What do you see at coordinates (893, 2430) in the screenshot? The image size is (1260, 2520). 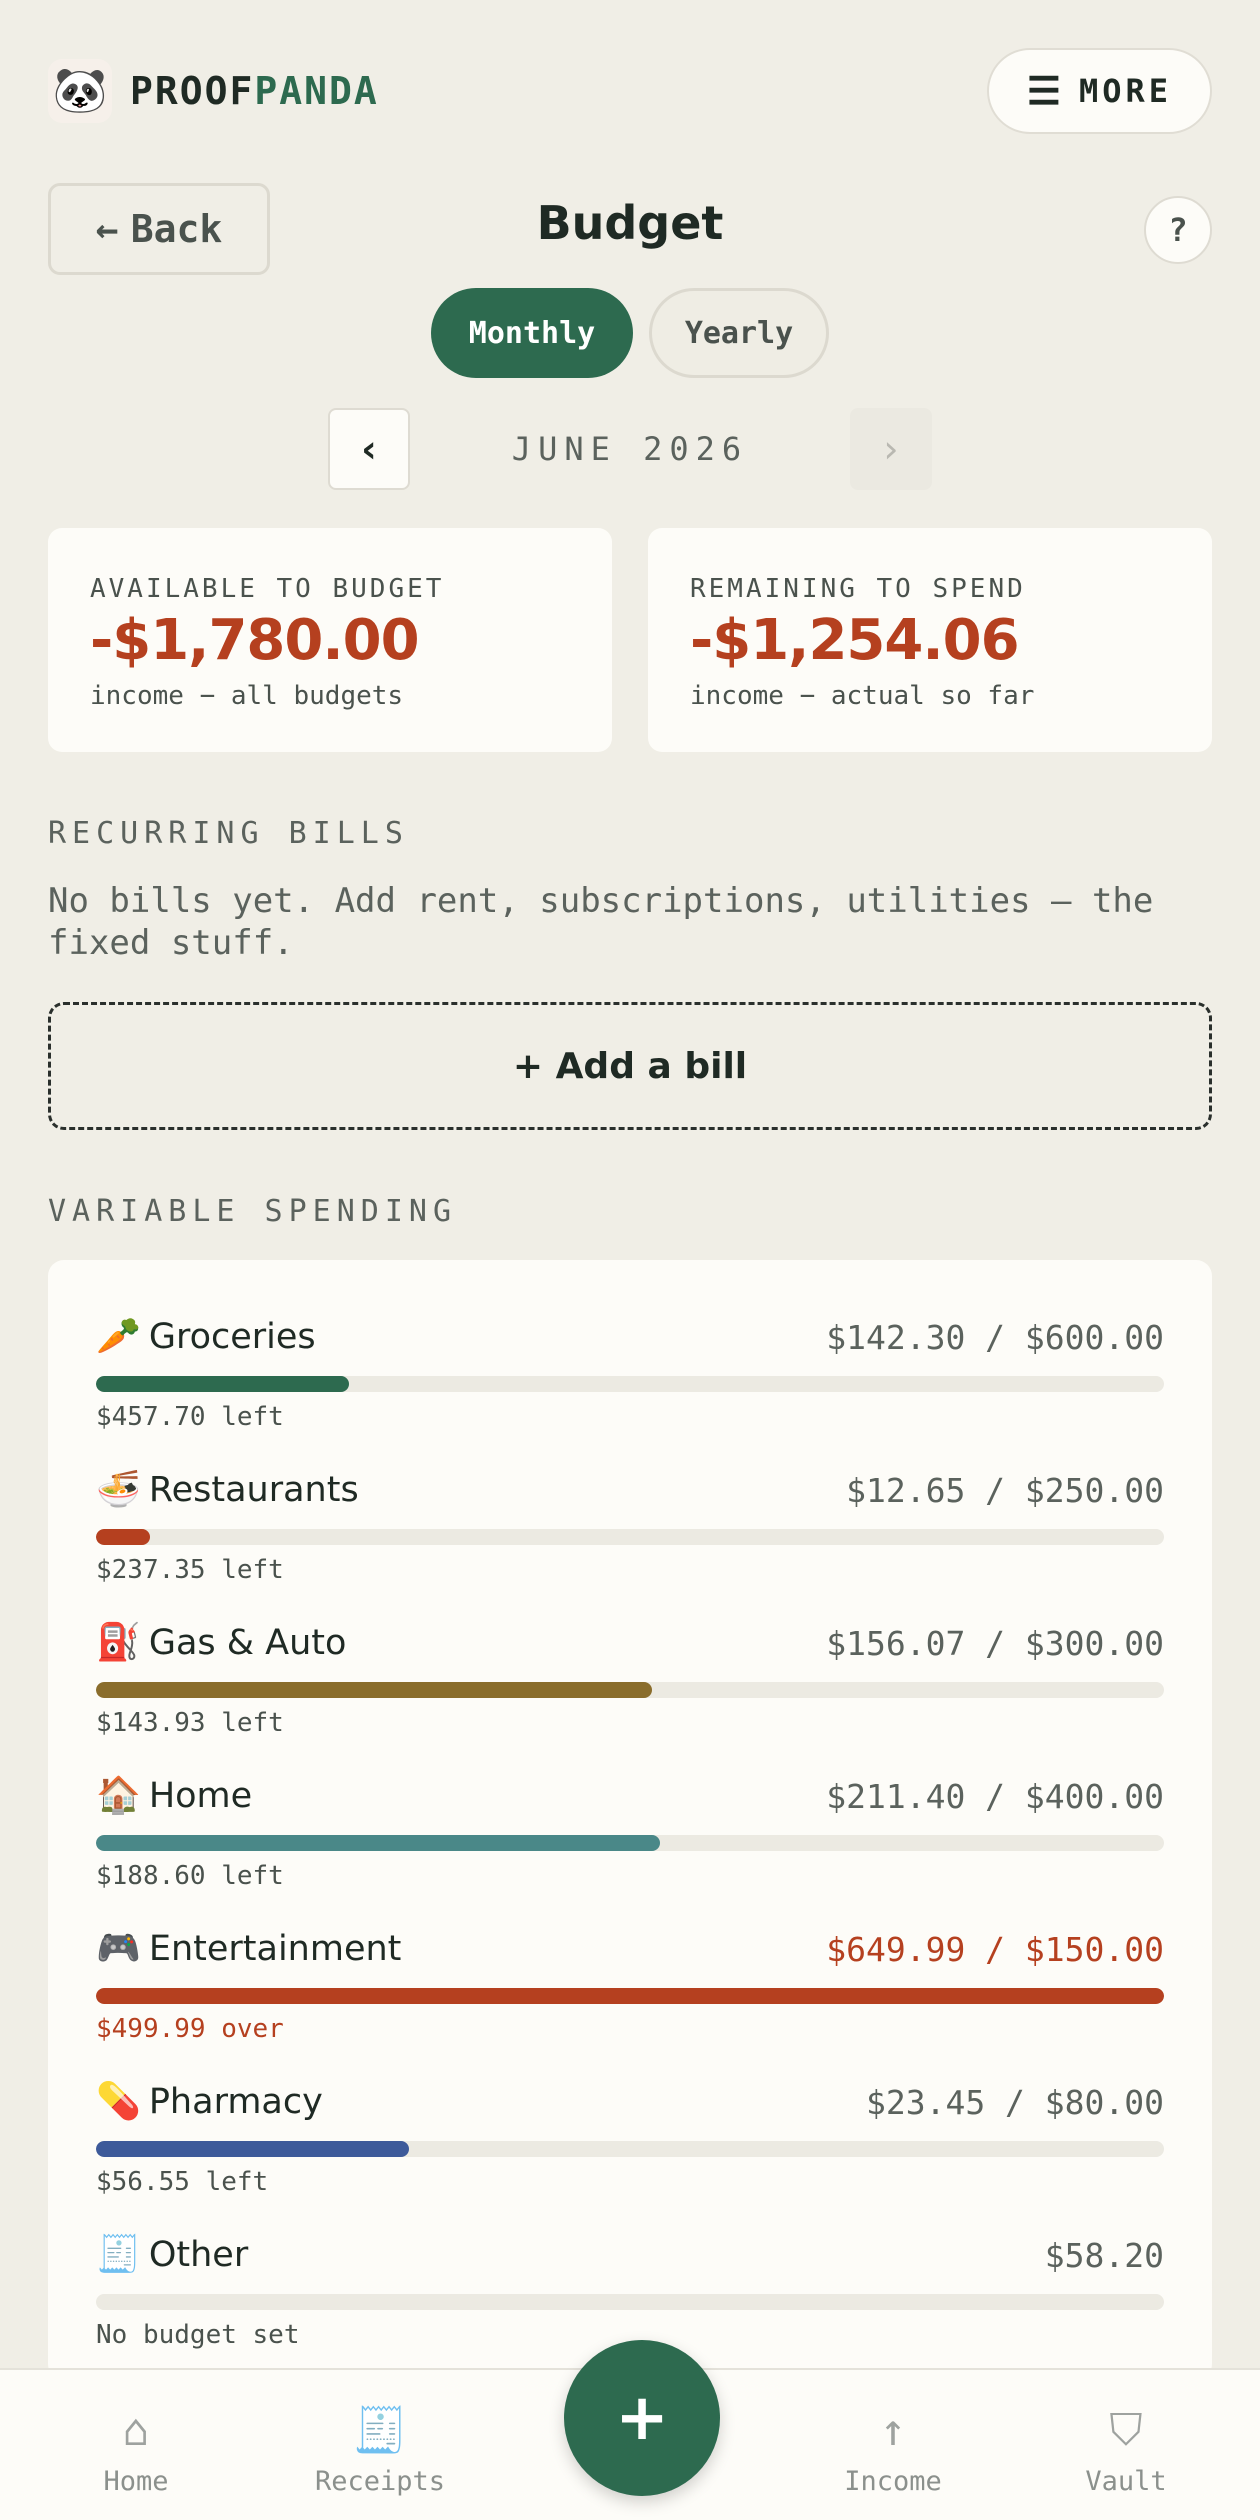 I see `arrow-up-icon: ↑` at bounding box center [893, 2430].